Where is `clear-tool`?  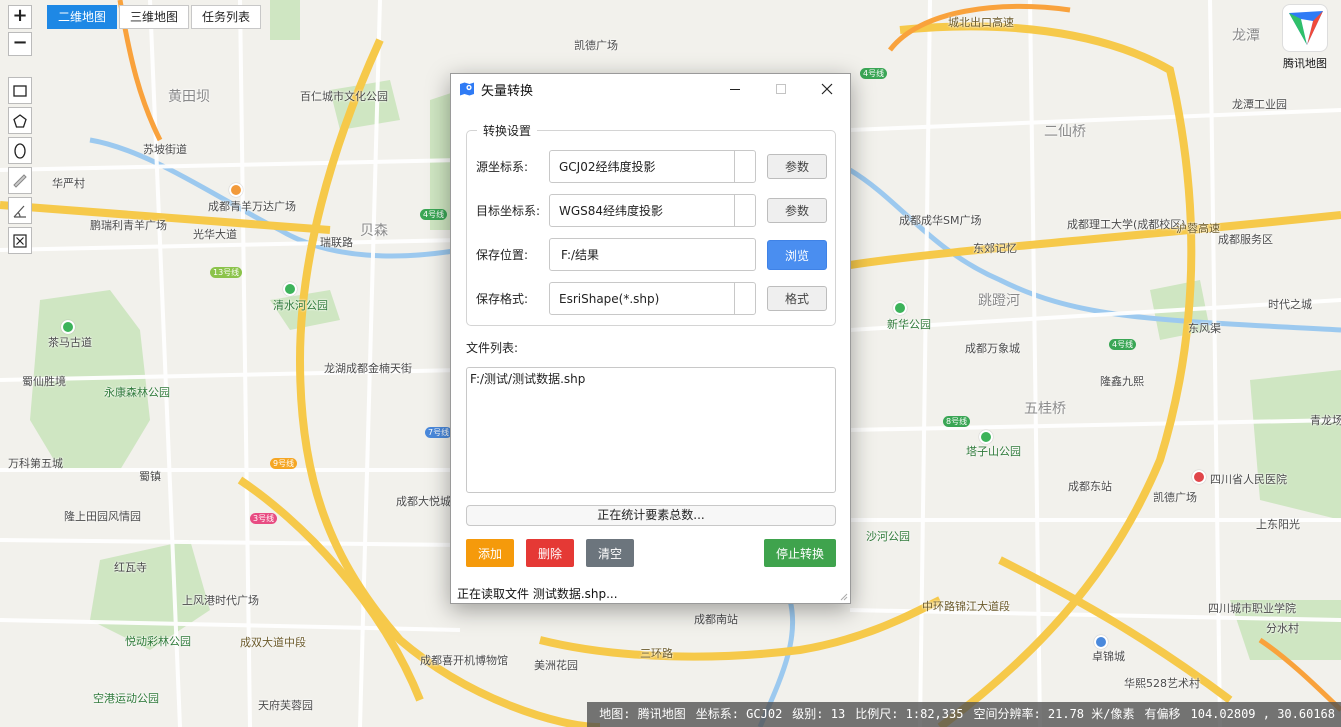 clear-tool is located at coordinates (20, 240).